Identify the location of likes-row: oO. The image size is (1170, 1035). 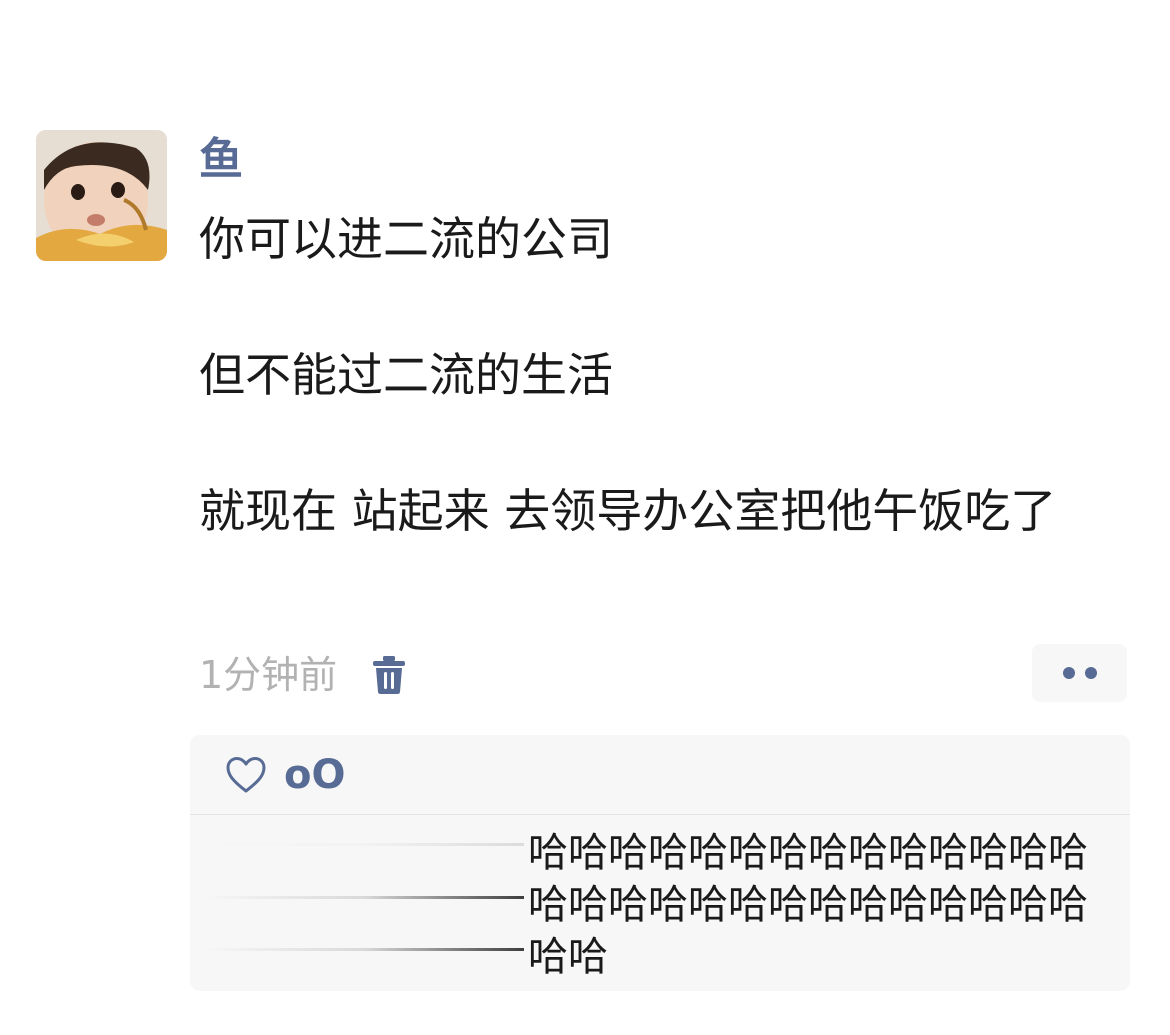
(660, 775).